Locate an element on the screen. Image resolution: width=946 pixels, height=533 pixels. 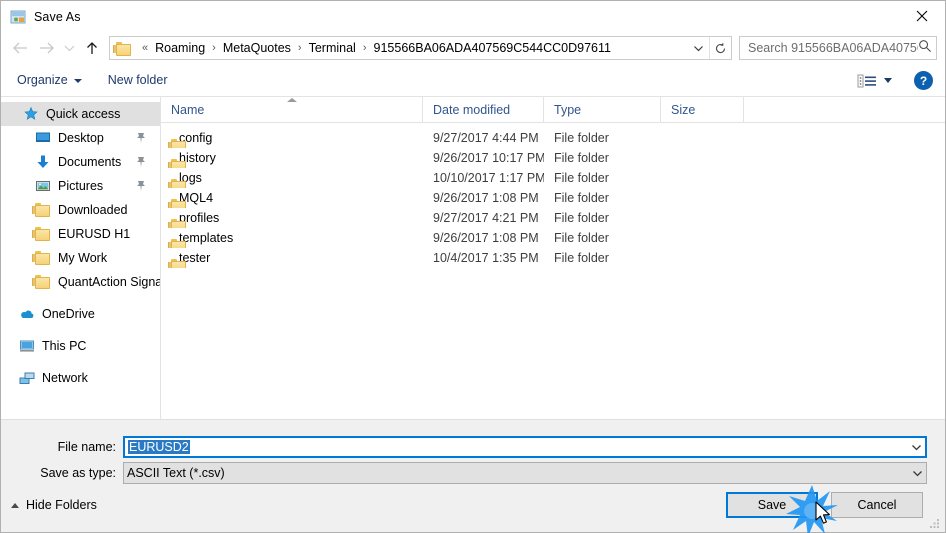
save-as-type-value: ASCII Text (*.csv) is located at coordinates (176, 473).